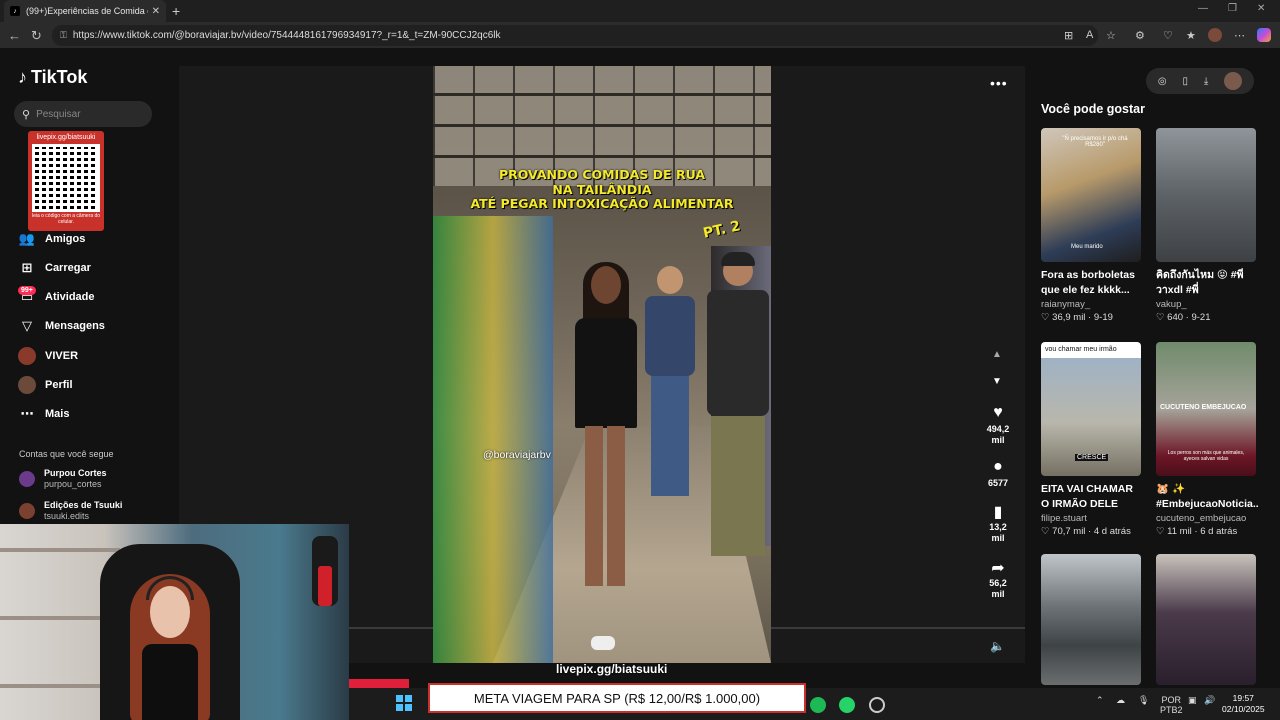 This screenshot has height=720, width=1280. What do you see at coordinates (1239, 35) in the screenshot?
I see `menu-dots-icon: ⋯` at bounding box center [1239, 35].